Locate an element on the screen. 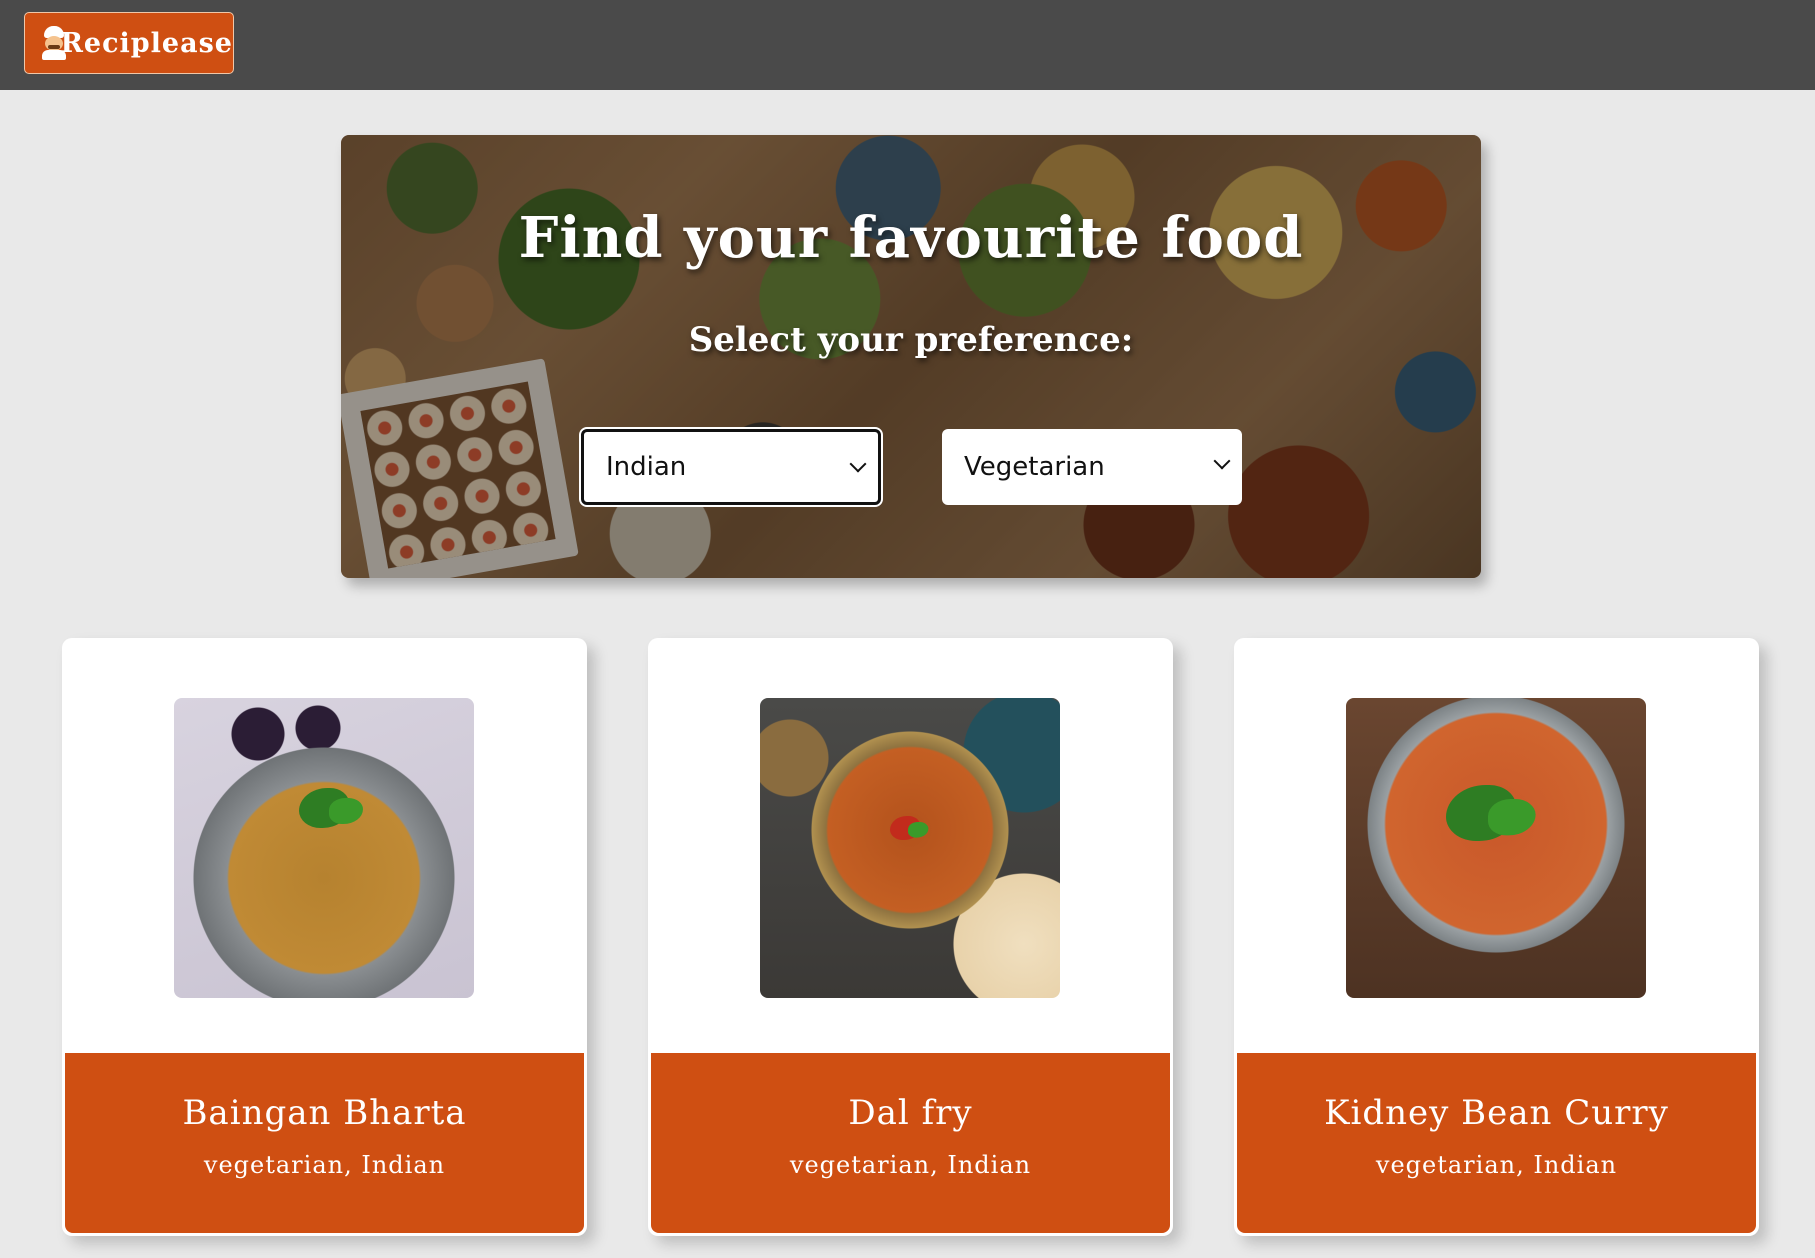  recipe-card-baingan-bharta: Baingan Bharta vegetarian, Indian is located at coordinates (324, 937).